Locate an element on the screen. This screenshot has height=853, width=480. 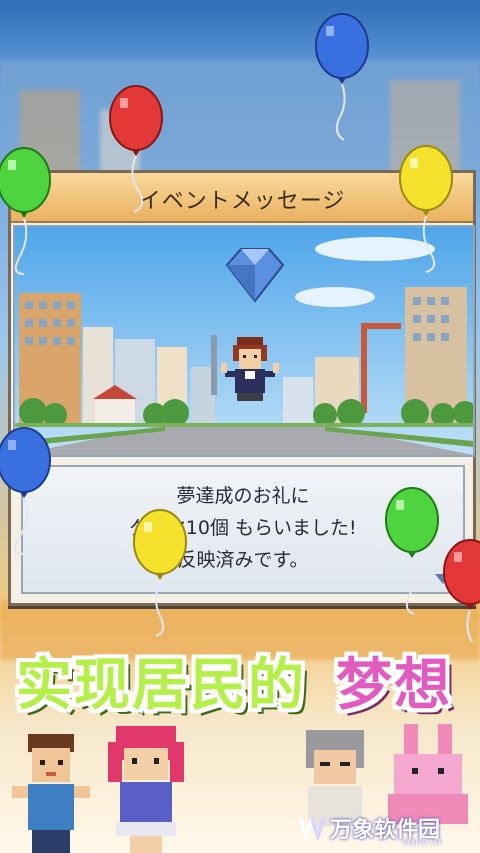
banner-accent-text: 梦想 is located at coordinates (394, 685).